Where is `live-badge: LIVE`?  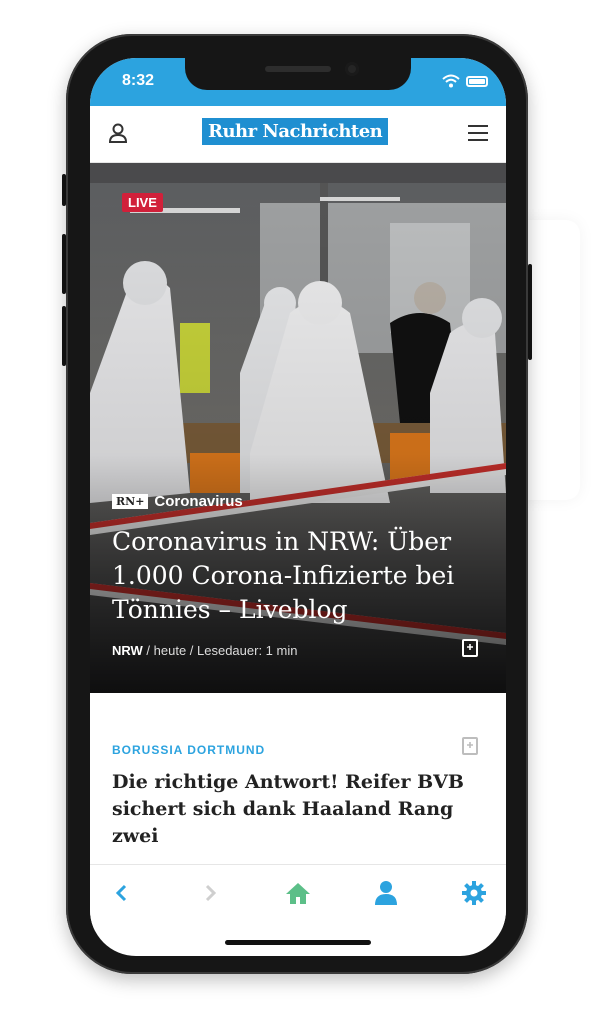 live-badge: LIVE is located at coordinates (142, 202).